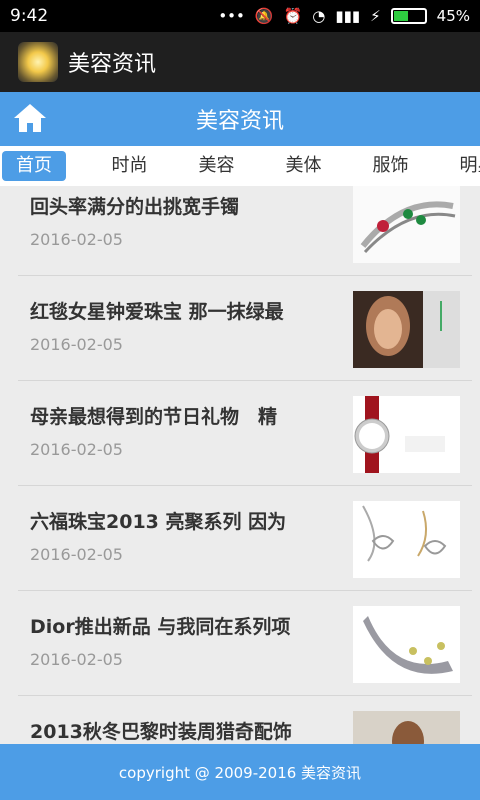 The width and height of the screenshot is (480, 800). I want to click on tab-stars: 明星, so click(457, 166).